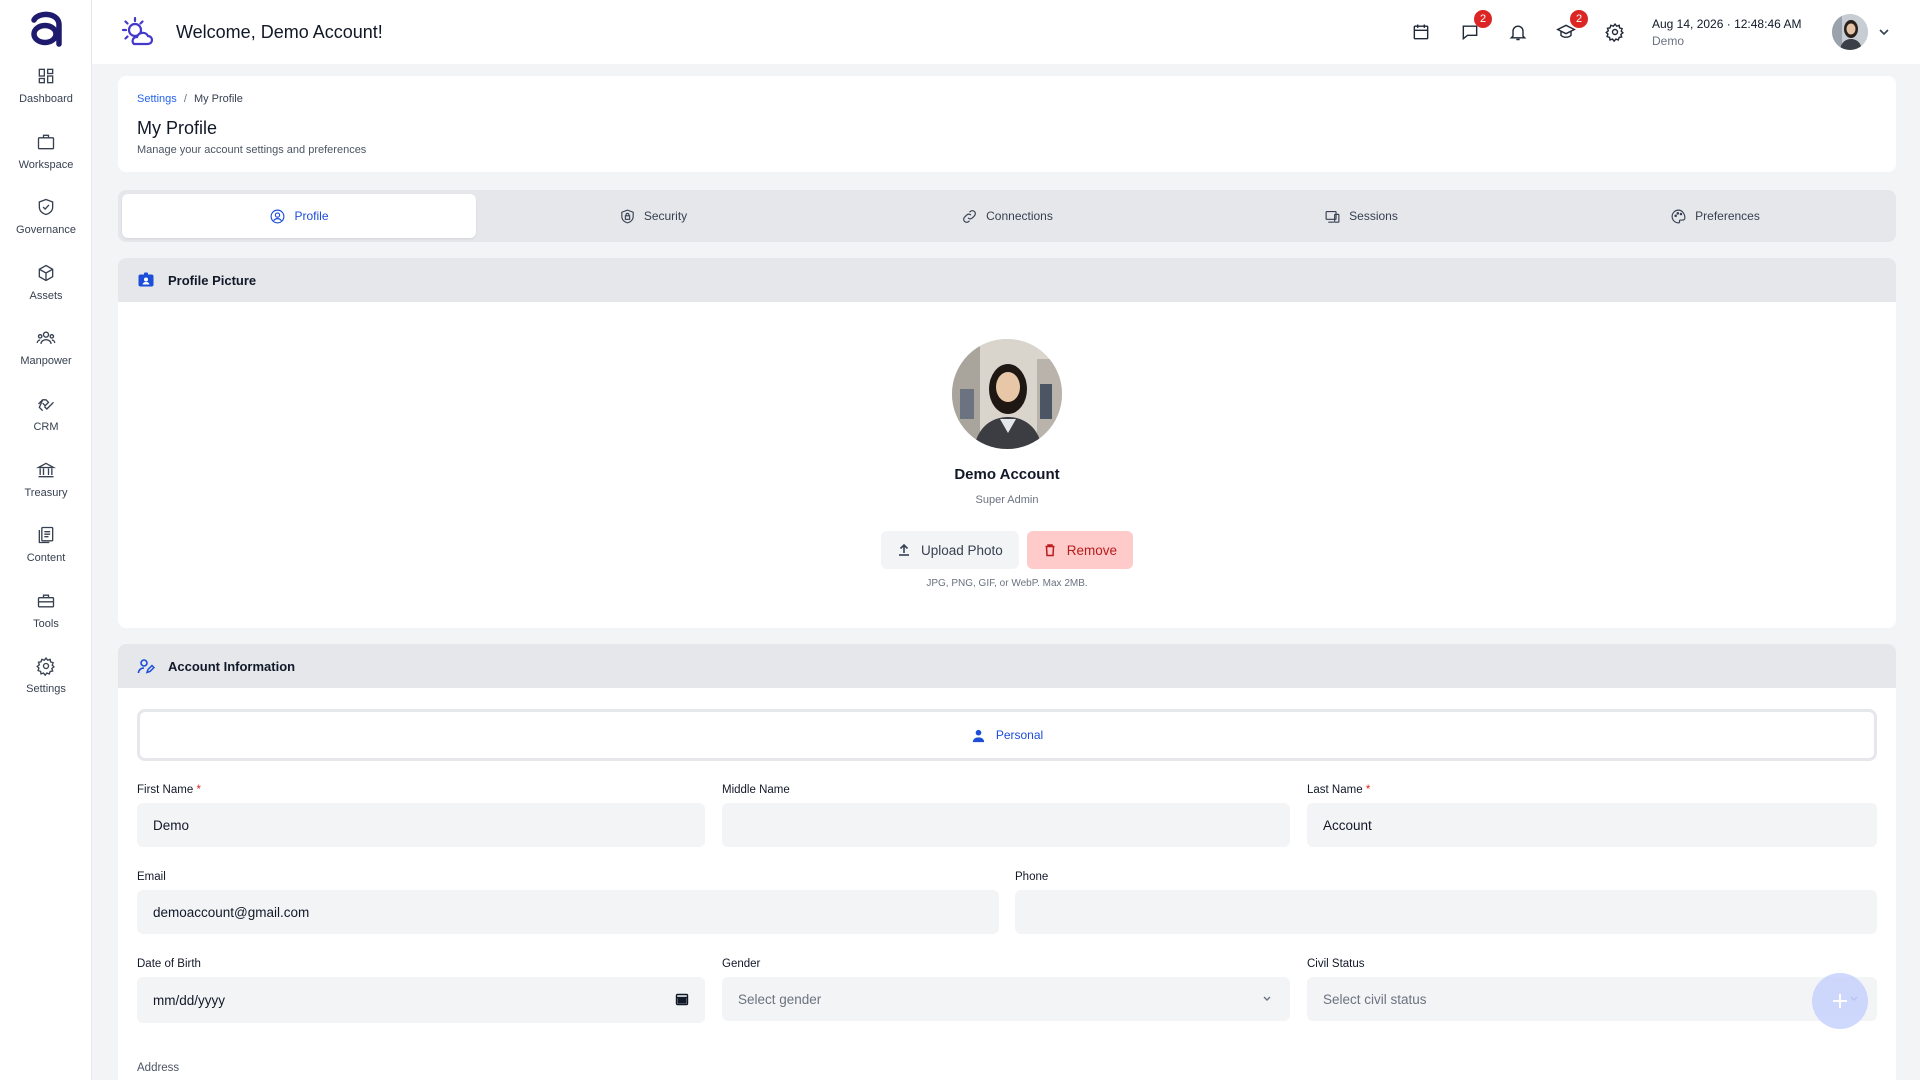 This screenshot has height=1080, width=1920. What do you see at coordinates (157, 99) in the screenshot?
I see `breadcrumb-settings-link: Settings` at bounding box center [157, 99].